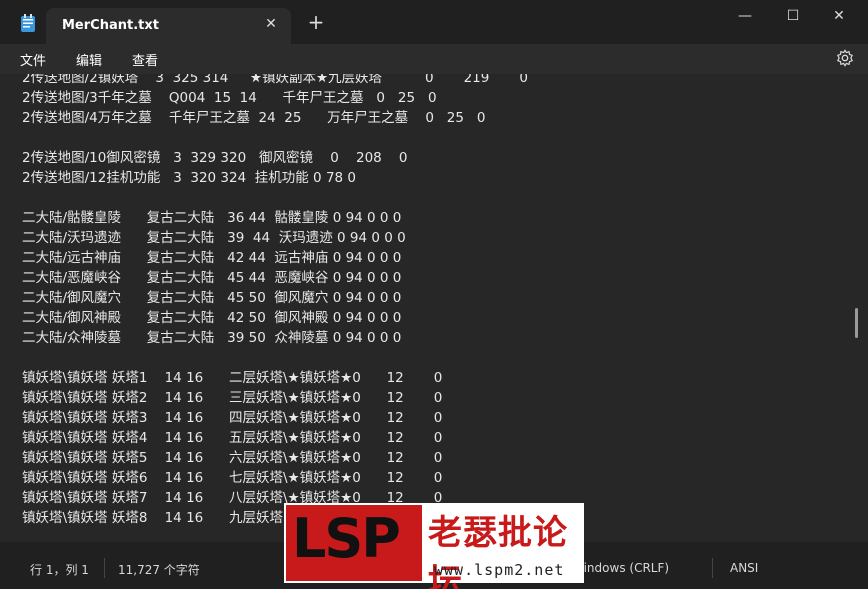  Describe the element at coordinates (212, 278) in the screenshot. I see `text-line: 二大陆/恶魔峡谷 复古二大陆 45 44 恶魔峡谷 0 94 0 0 0` at that location.